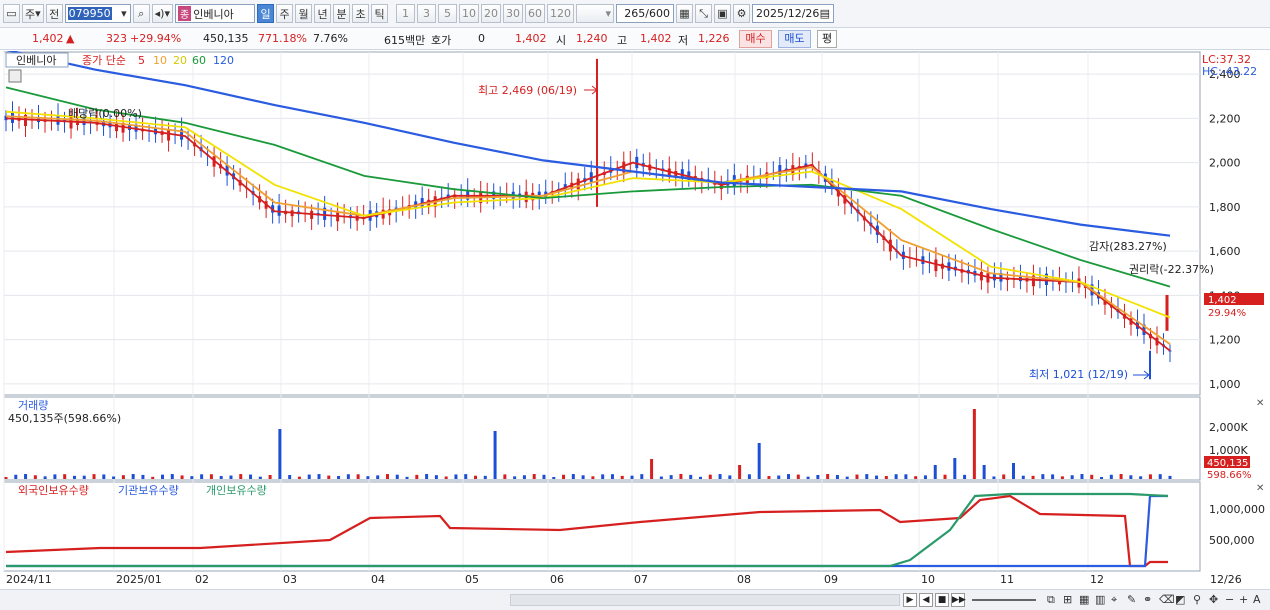  What do you see at coordinates (141, 13) in the screenshot?
I see `search-icon: ⌕` at bounding box center [141, 13].